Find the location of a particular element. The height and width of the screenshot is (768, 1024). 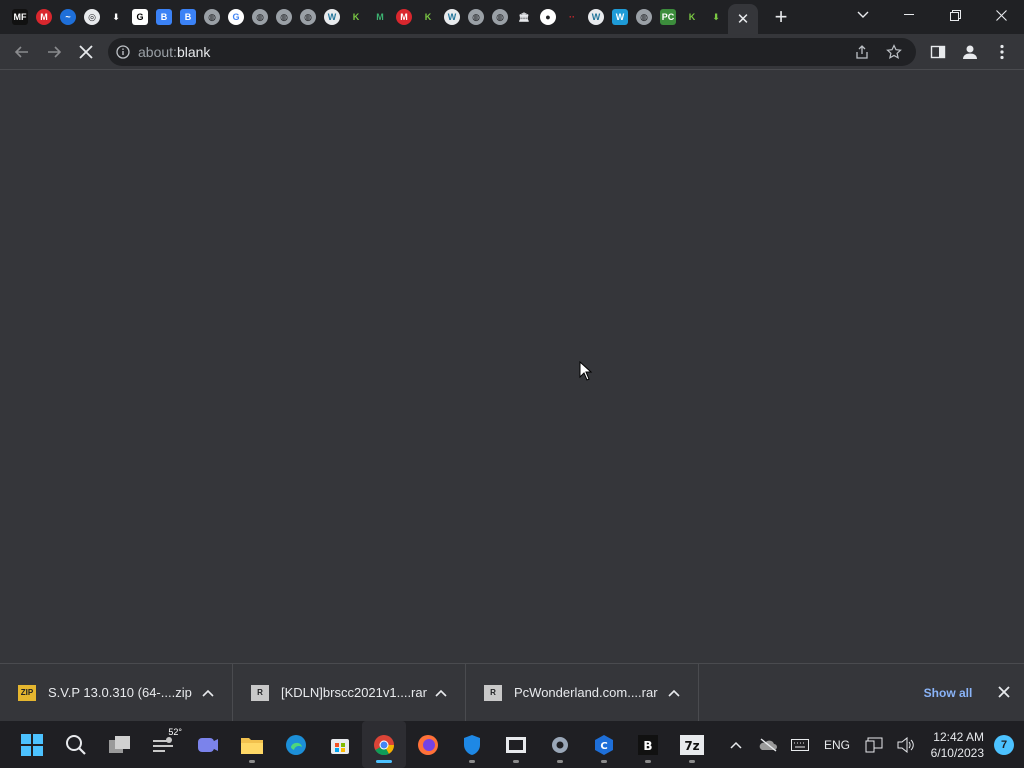

tab-17: K is located at coordinates (428, 17).